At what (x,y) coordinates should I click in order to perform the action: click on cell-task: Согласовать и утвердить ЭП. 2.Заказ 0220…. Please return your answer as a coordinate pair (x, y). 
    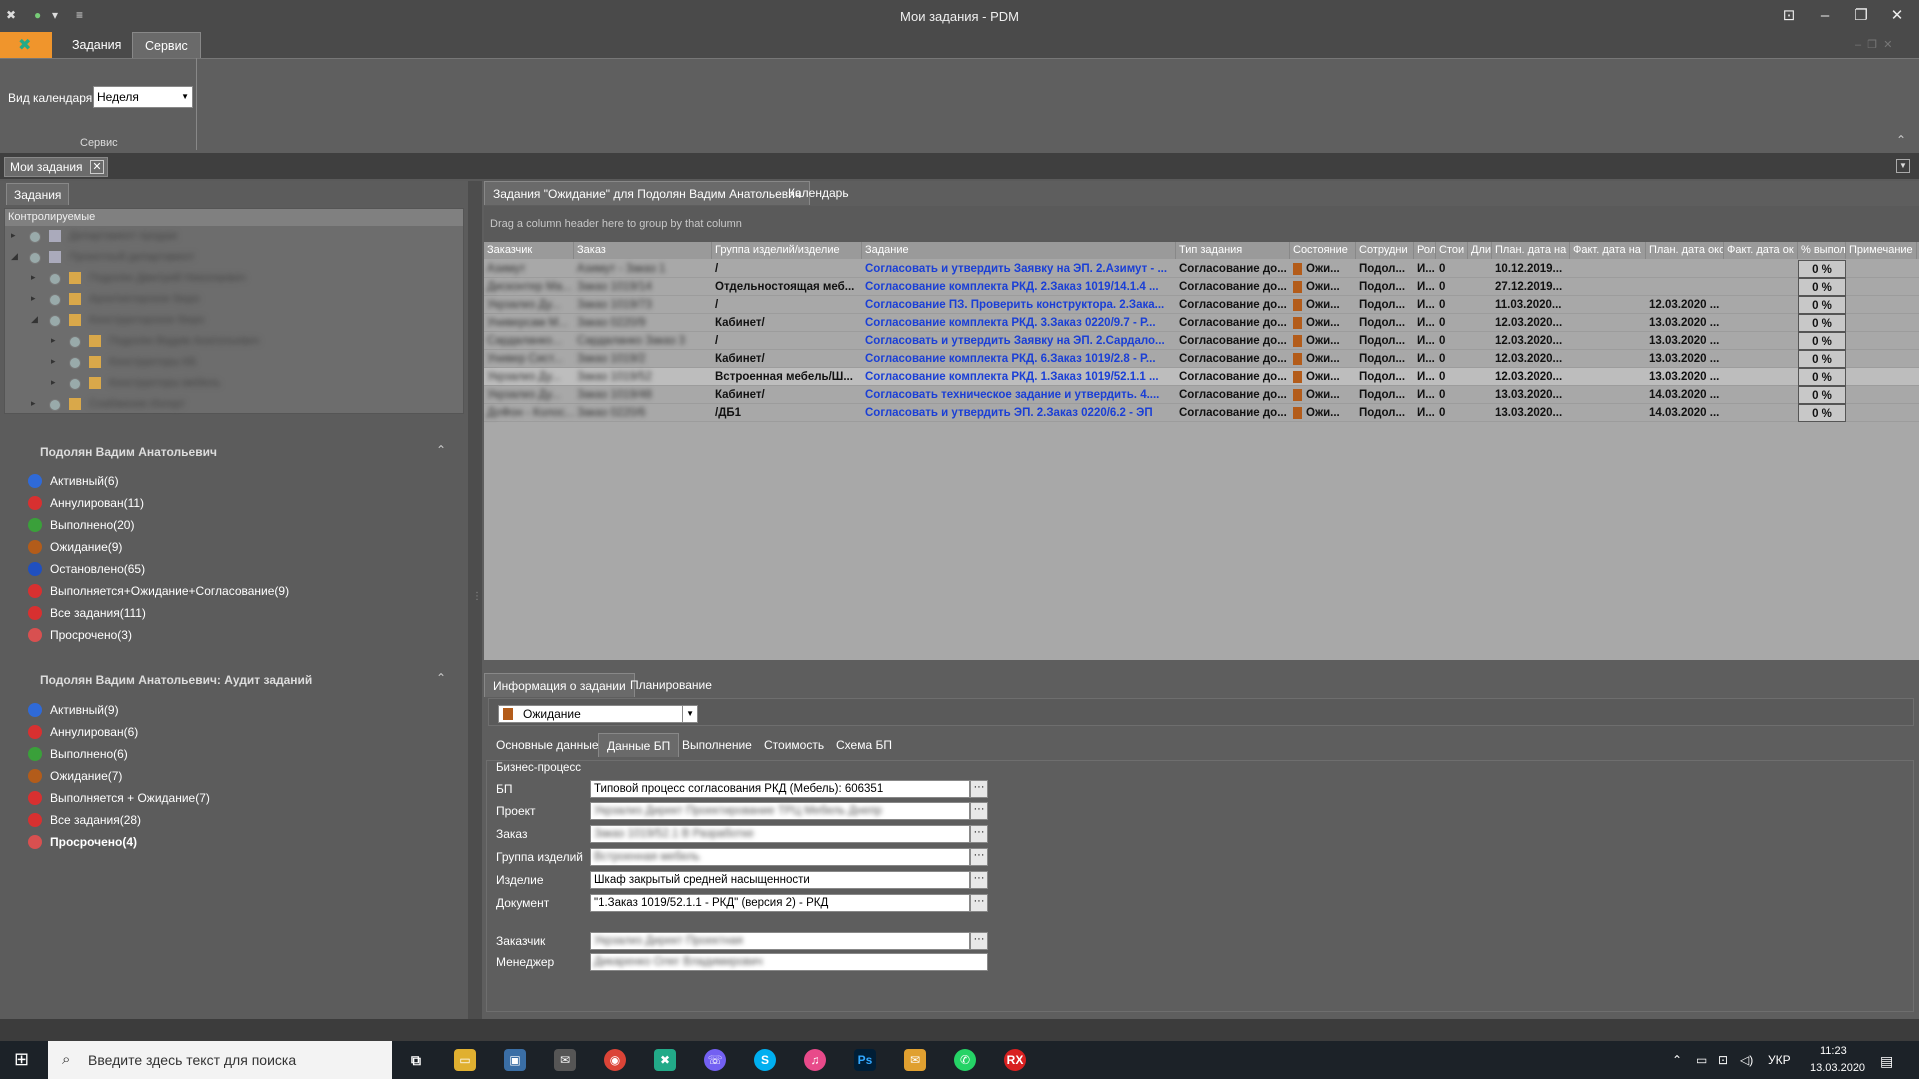
    Looking at the image, I should click on (1019, 413).